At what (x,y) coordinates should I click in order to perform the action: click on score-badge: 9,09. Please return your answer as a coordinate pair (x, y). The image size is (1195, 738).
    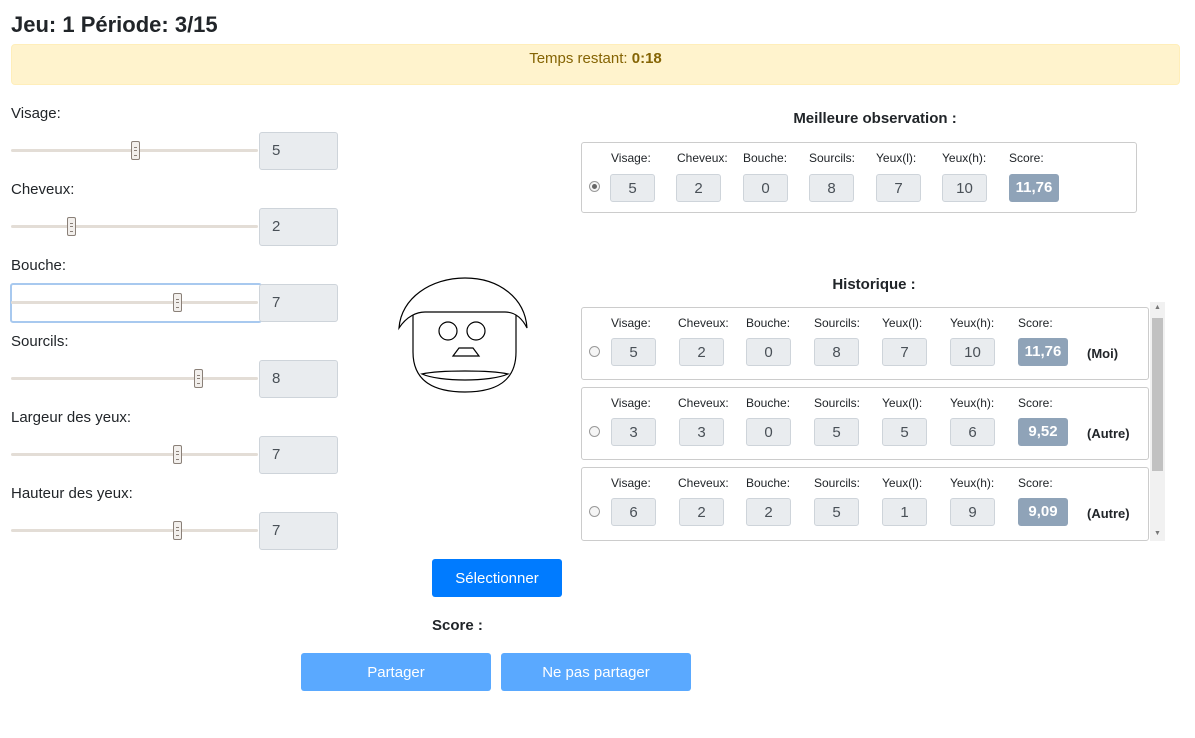
    Looking at the image, I should click on (1043, 512).